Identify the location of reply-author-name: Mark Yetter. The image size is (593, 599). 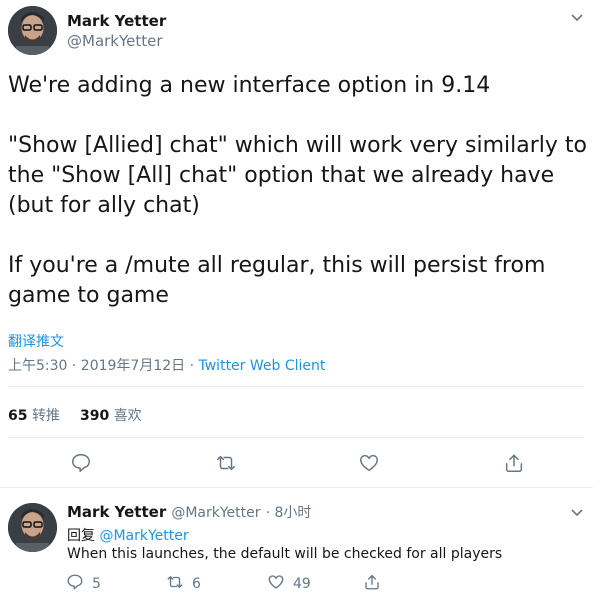
(116, 512).